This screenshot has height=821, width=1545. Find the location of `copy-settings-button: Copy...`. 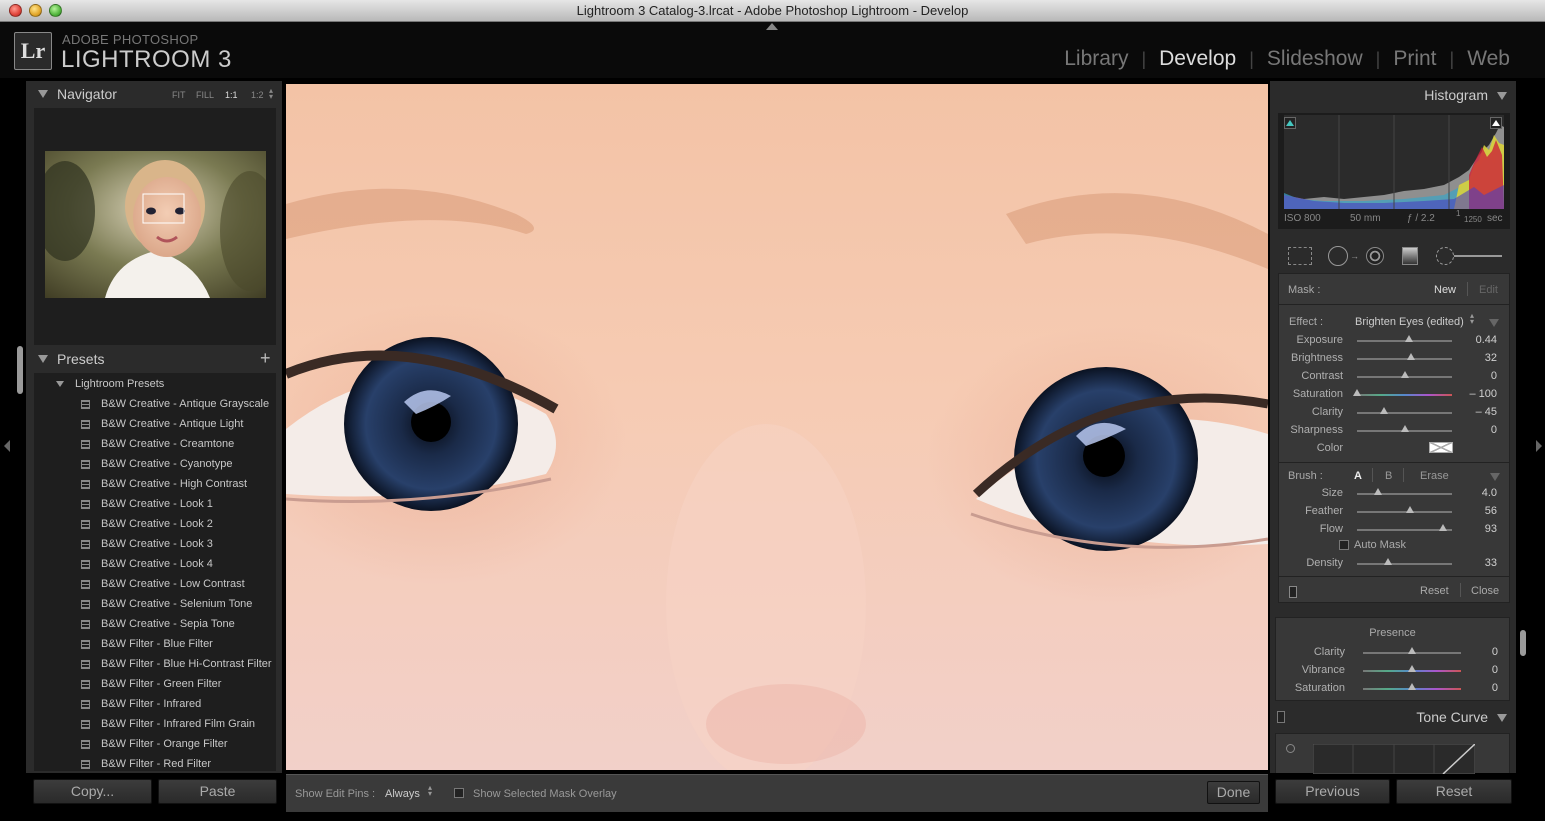

copy-settings-button: Copy... is located at coordinates (92, 791).